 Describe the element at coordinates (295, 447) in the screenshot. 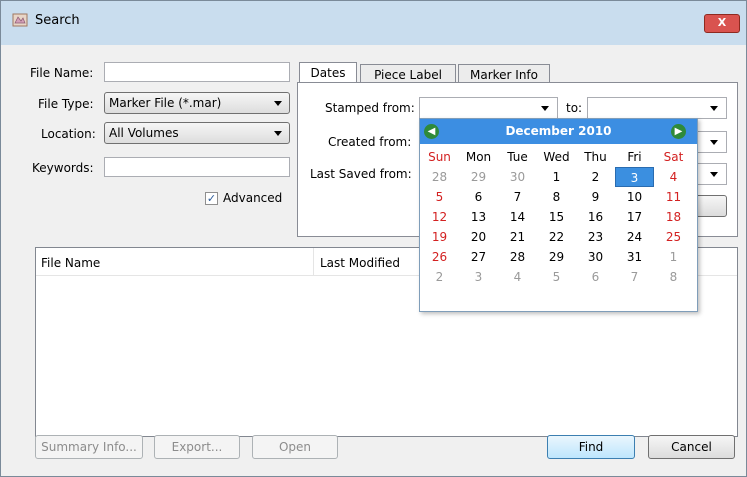

I see `open-button: Open` at that location.